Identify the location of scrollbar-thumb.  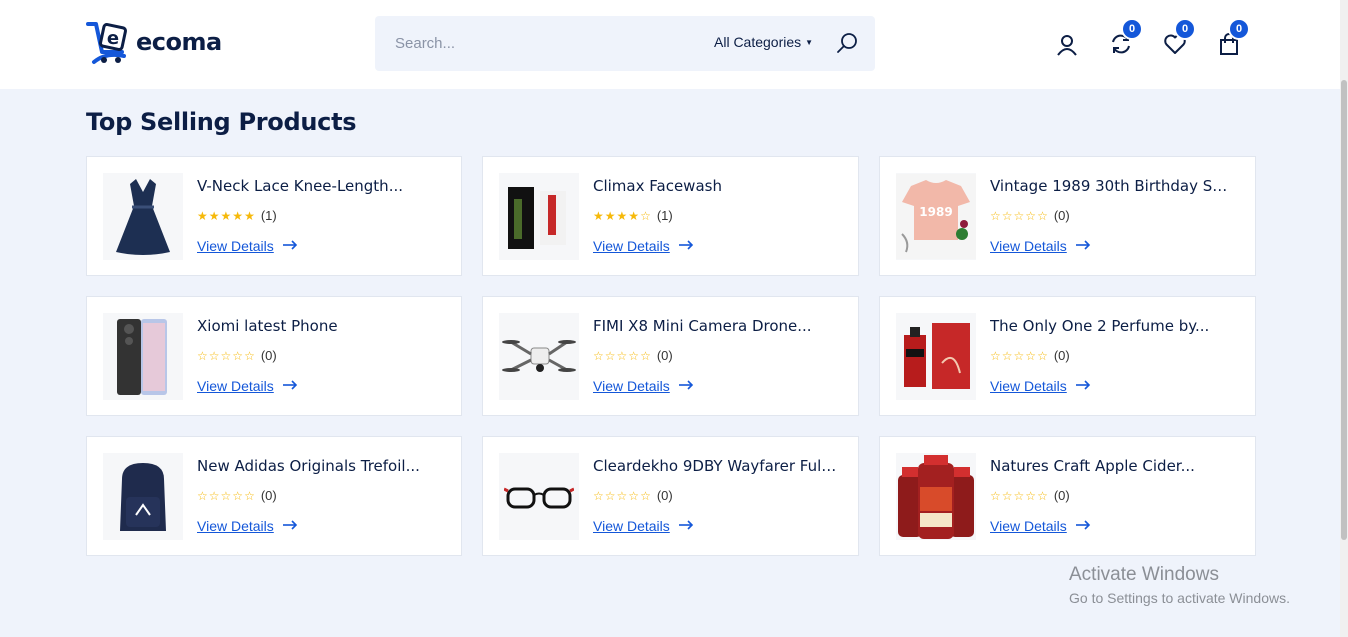
(1344, 310).